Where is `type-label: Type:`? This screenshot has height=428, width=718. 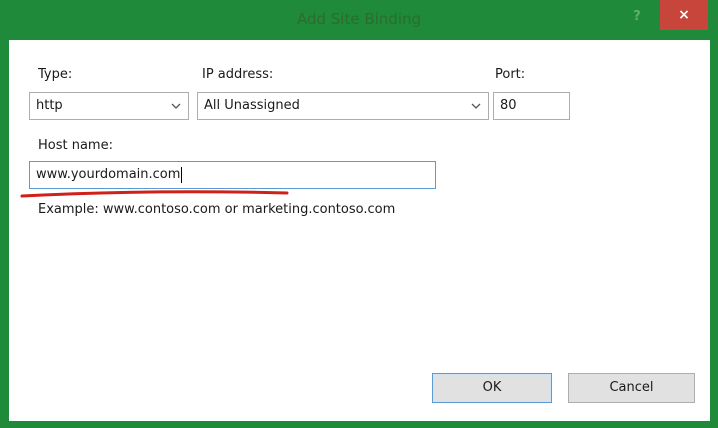 type-label: Type: is located at coordinates (55, 74).